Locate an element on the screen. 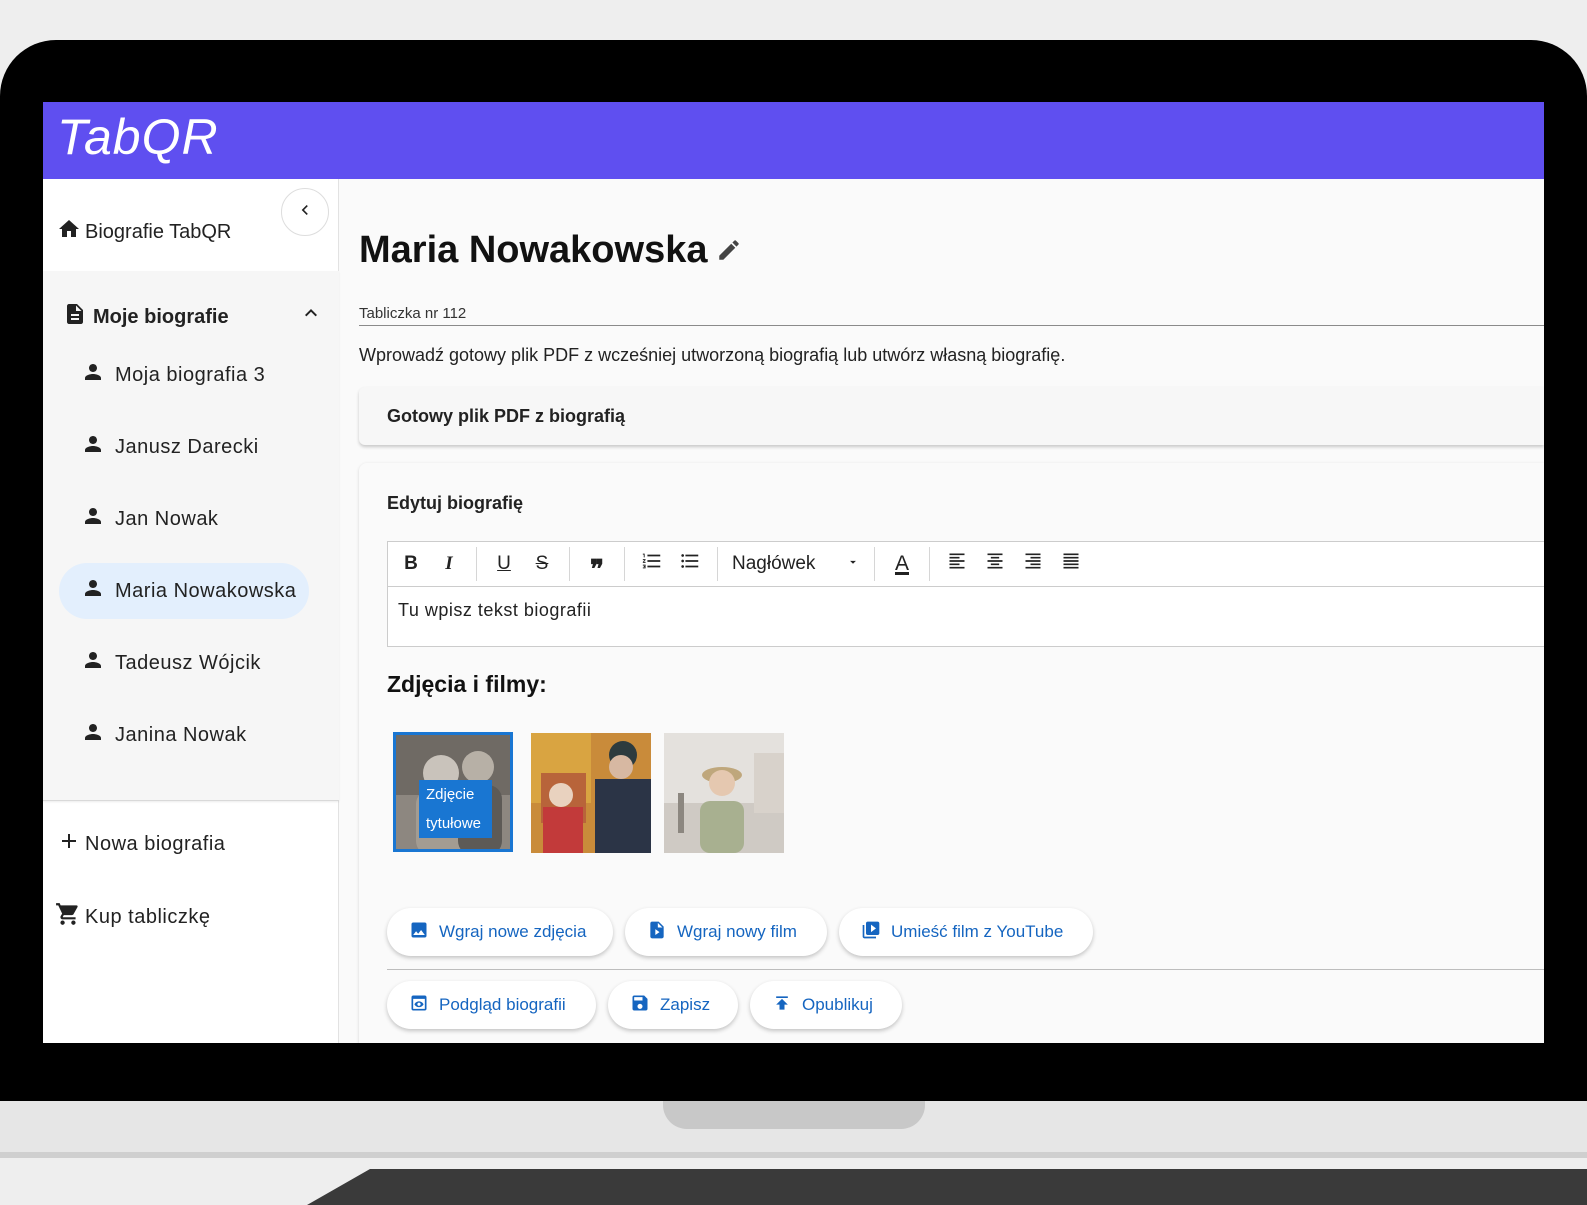 This screenshot has width=1587, height=1205. sidebar-item-label: Maria Nowakowska is located at coordinates (206, 590).